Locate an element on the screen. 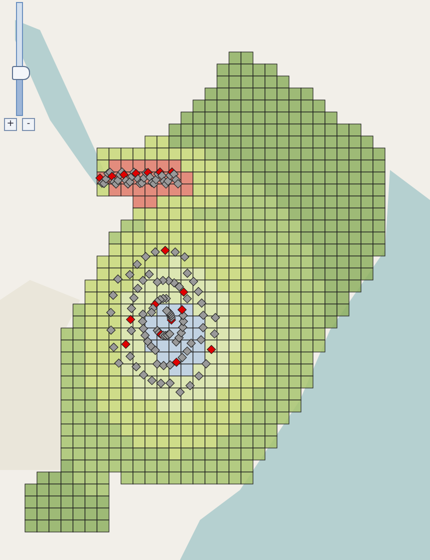 This screenshot has width=430, height=560. zoom-in-button: + is located at coordinates (10, 124).